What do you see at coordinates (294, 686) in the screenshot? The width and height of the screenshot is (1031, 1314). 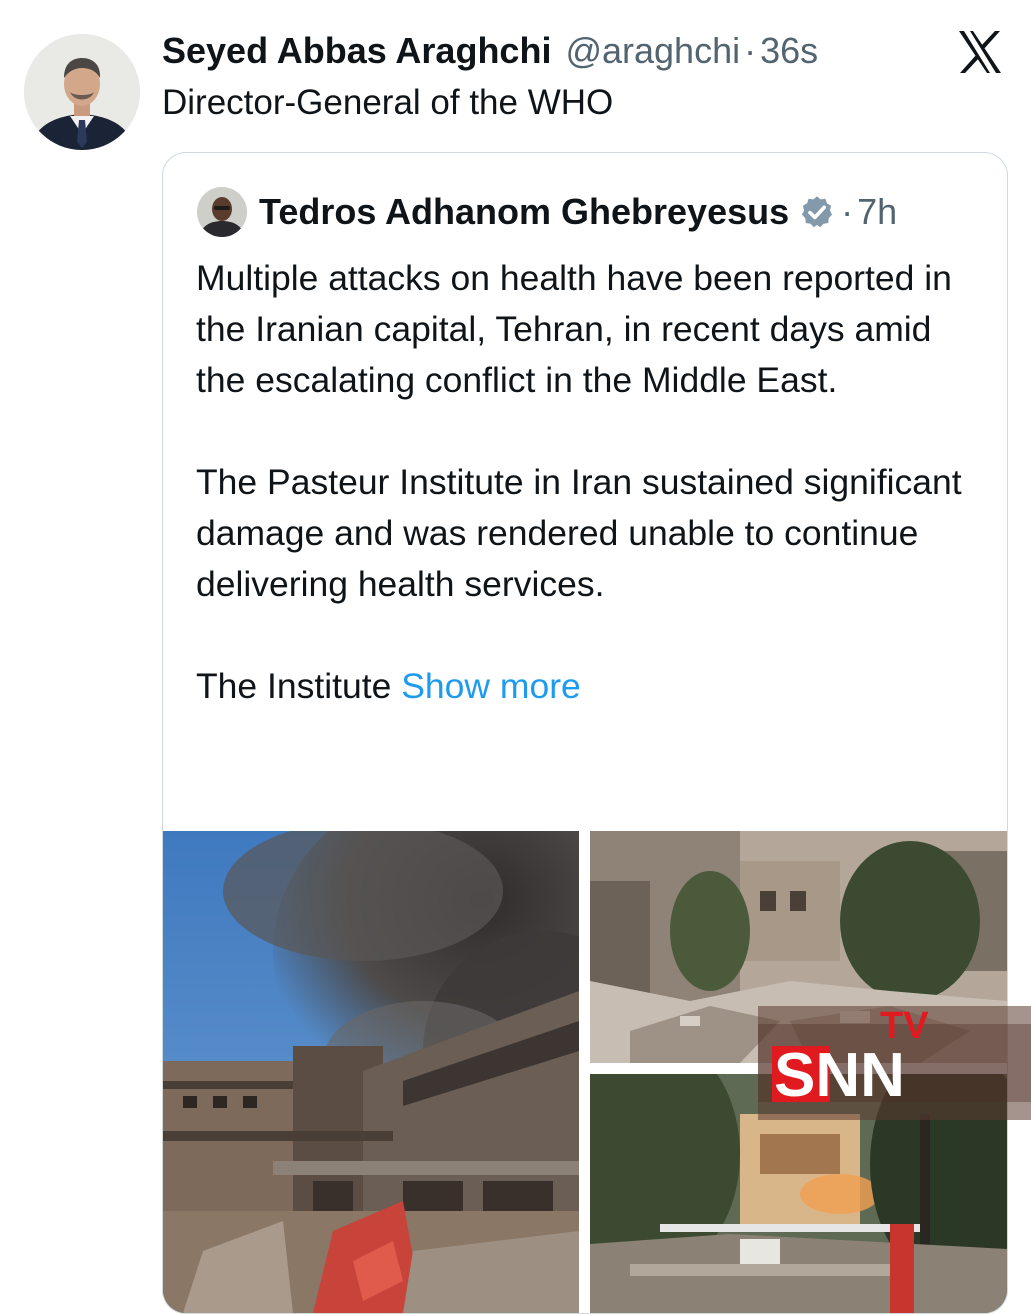 I see `truncated-text: The Institute` at bounding box center [294, 686].